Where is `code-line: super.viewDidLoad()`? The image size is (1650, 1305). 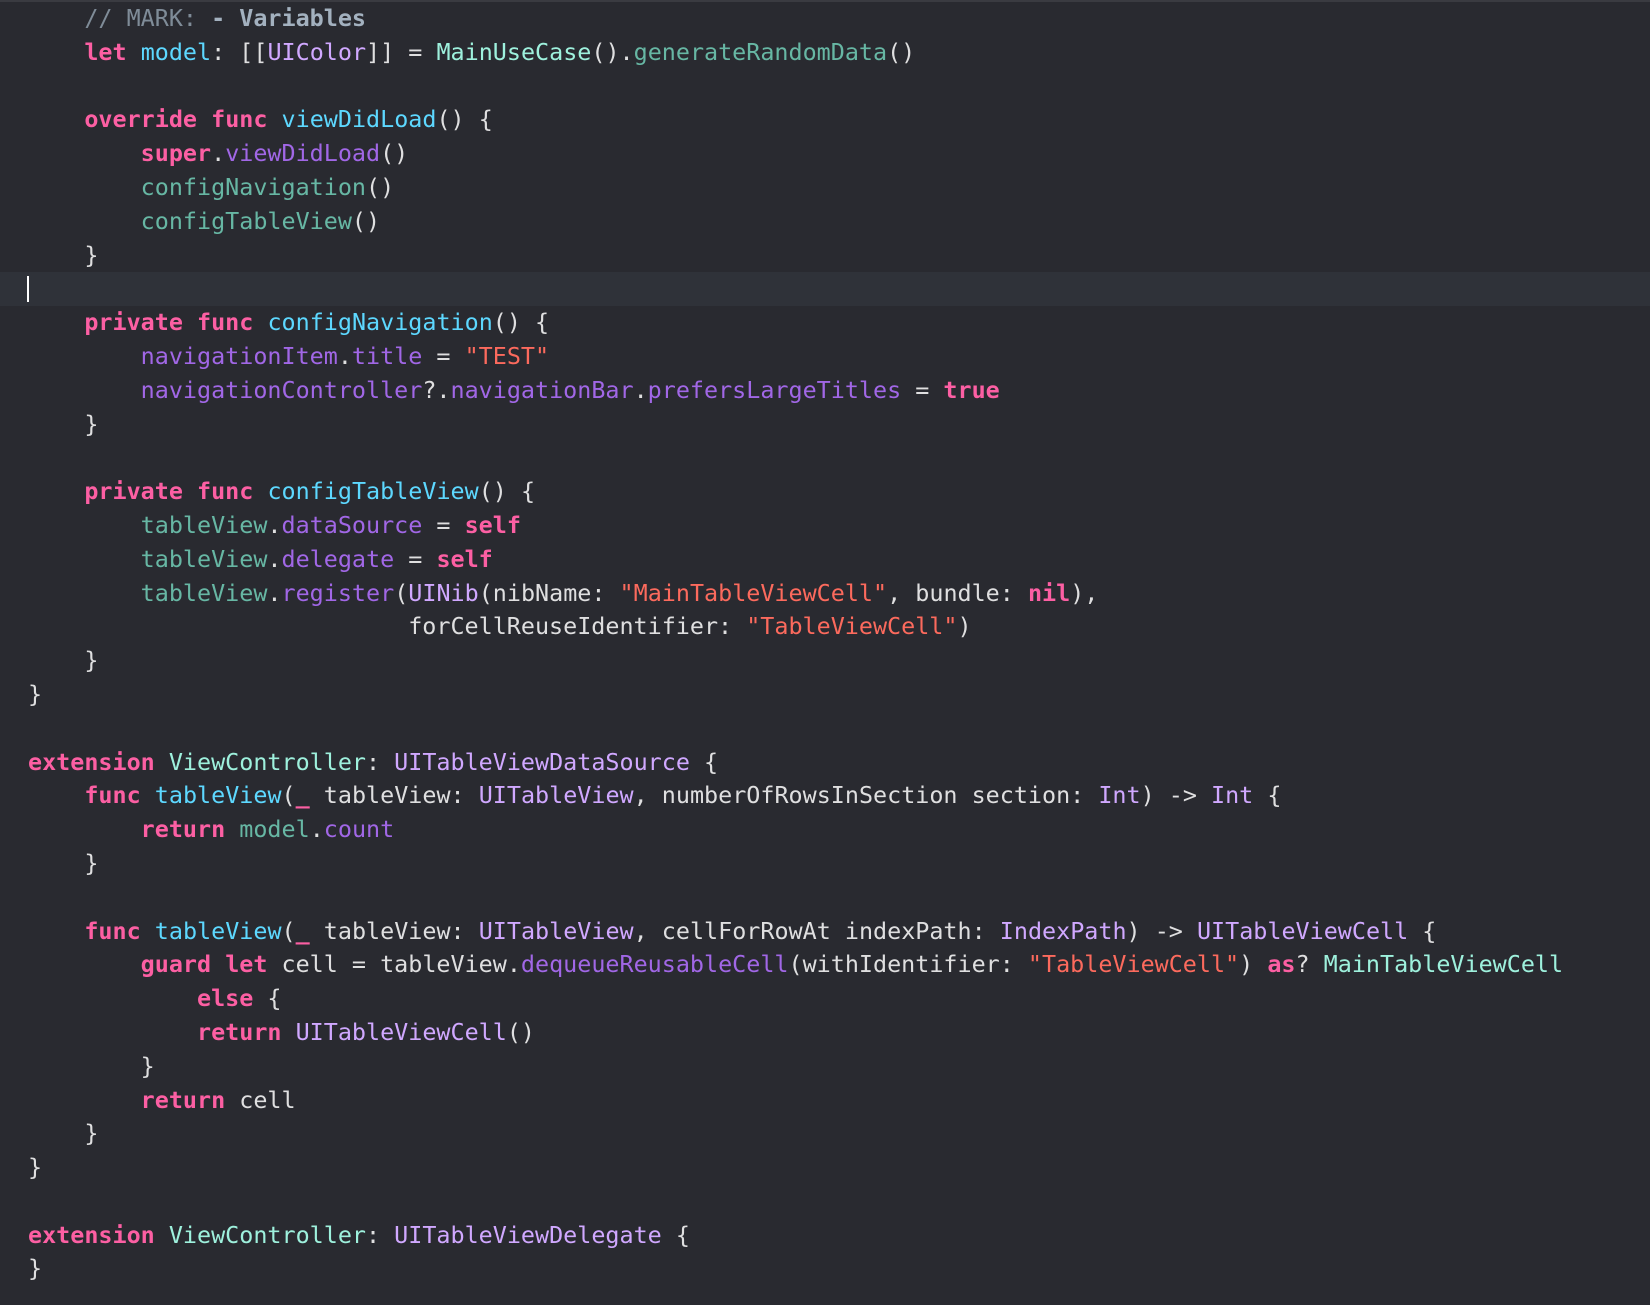 code-line: super.viewDidLoad() is located at coordinates (825, 154).